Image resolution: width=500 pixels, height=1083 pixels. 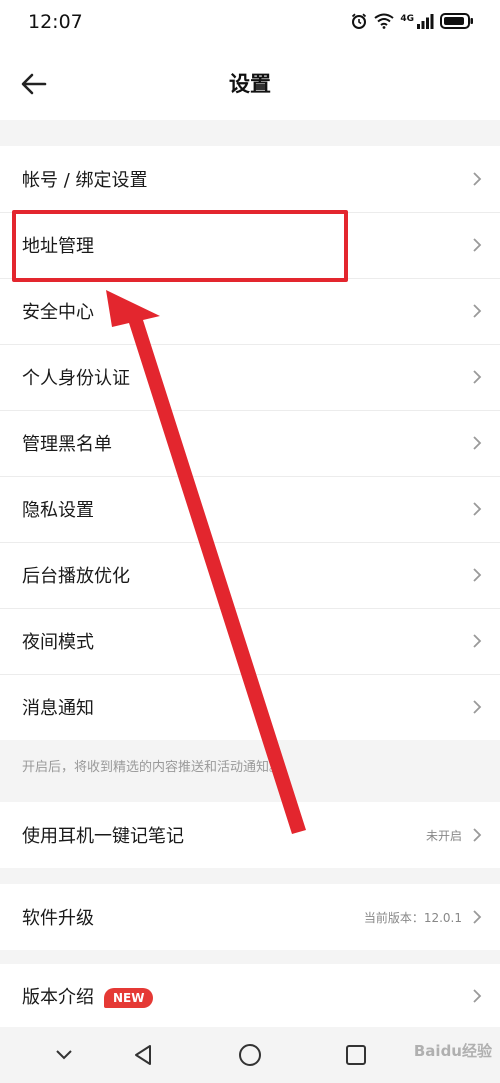 I want to click on nav-back-button, so click(x=143, y=1055).